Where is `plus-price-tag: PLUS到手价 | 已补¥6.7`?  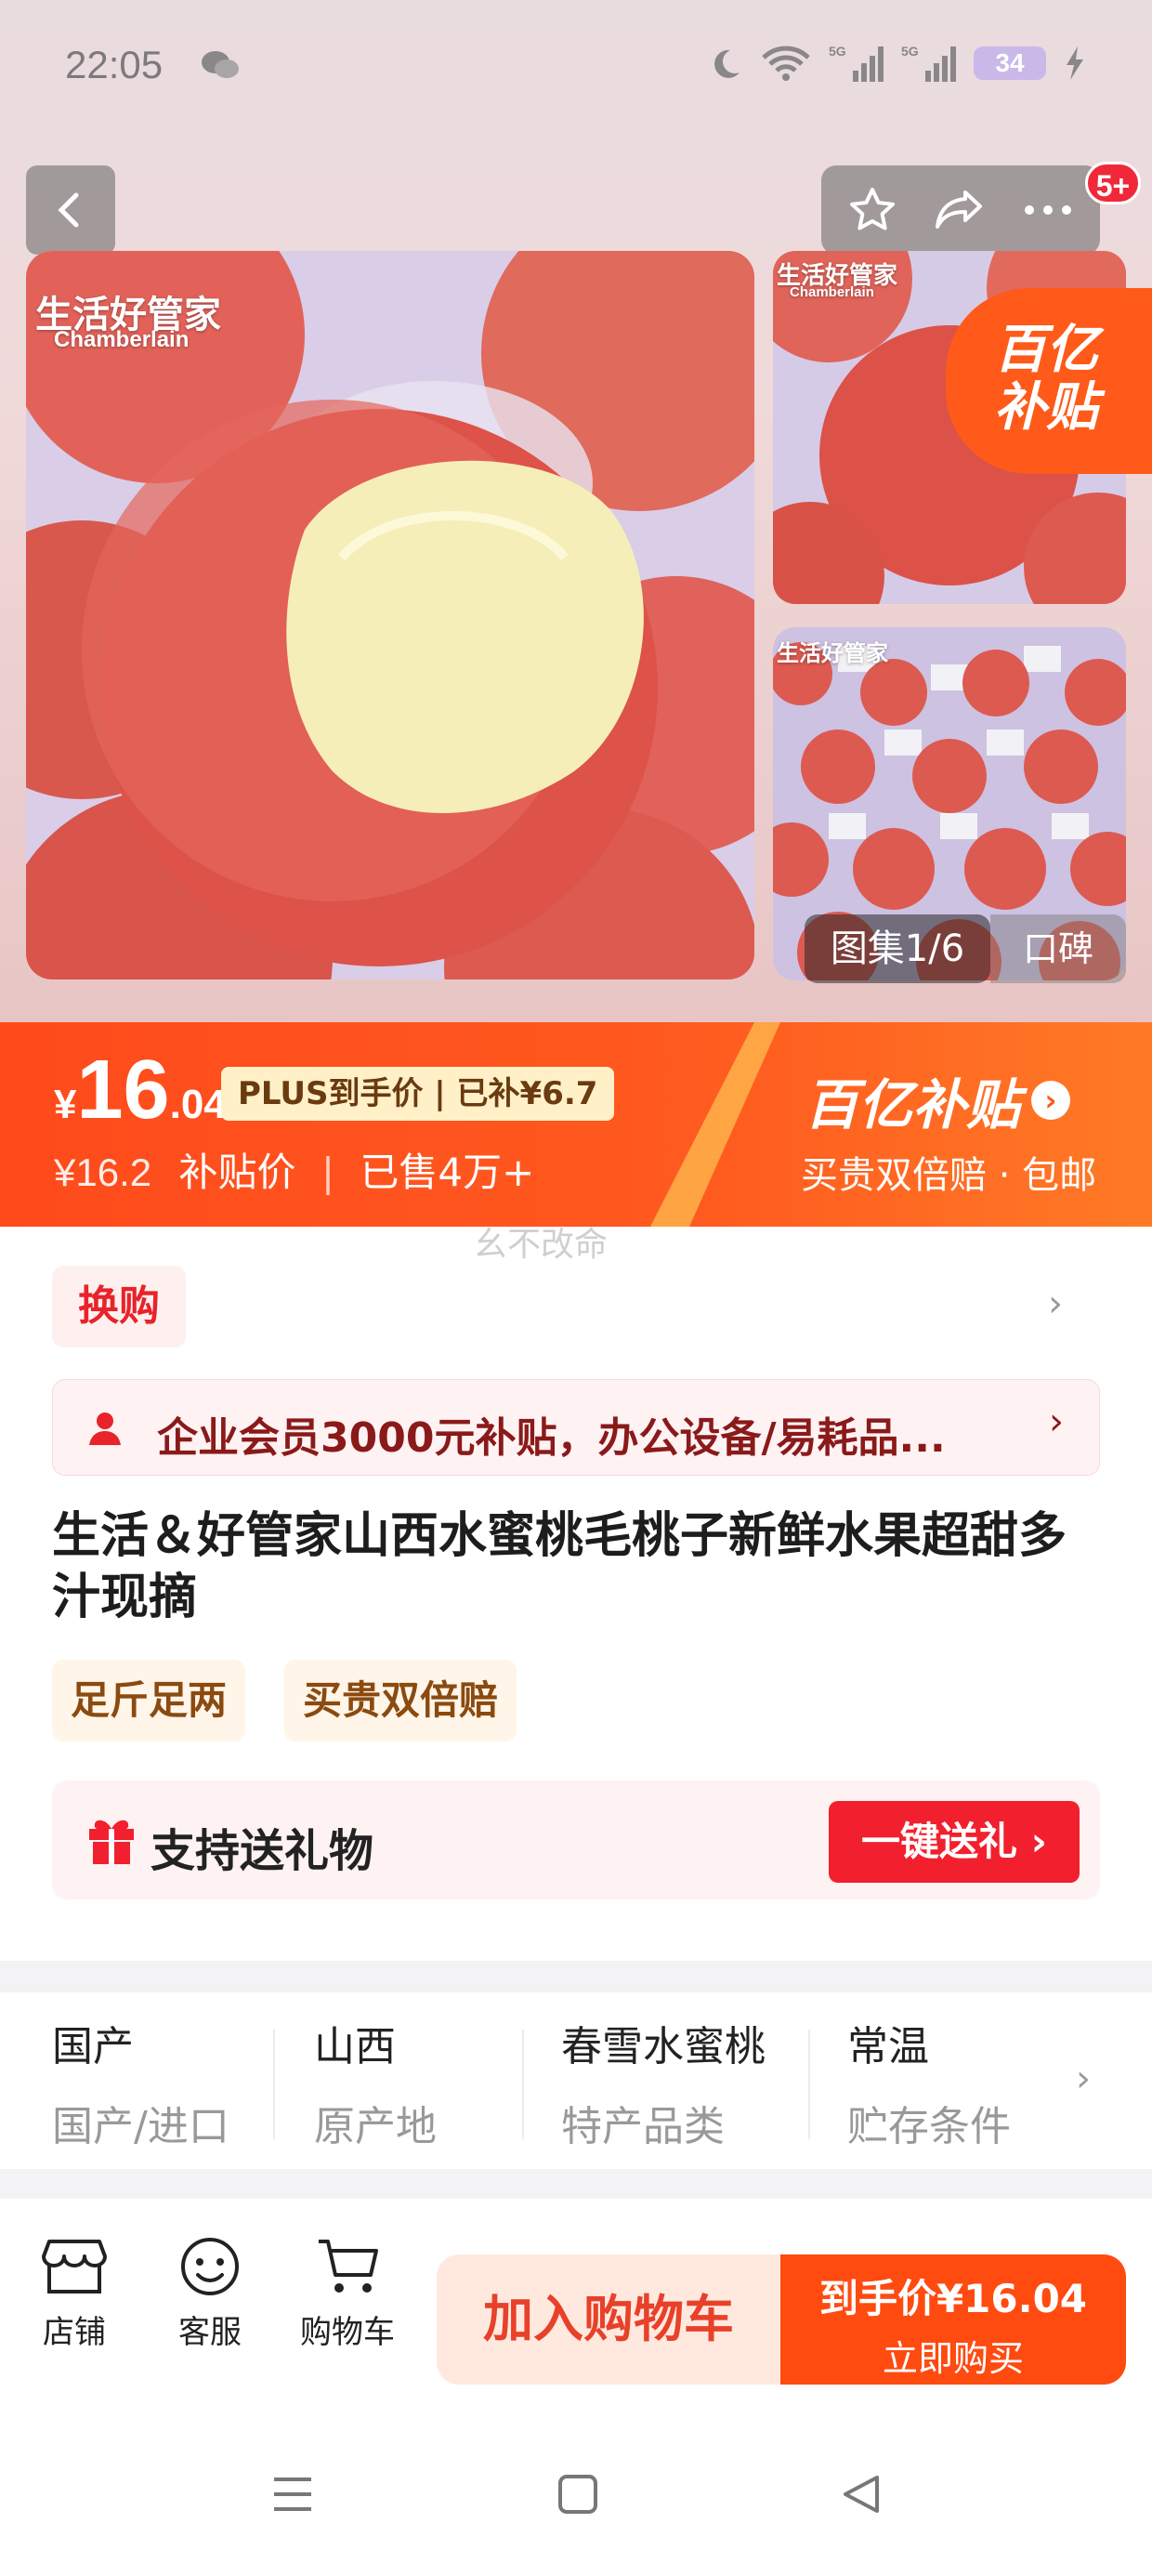 plus-price-tag: PLUS到手价 | 已补¥6.7 is located at coordinates (418, 1094).